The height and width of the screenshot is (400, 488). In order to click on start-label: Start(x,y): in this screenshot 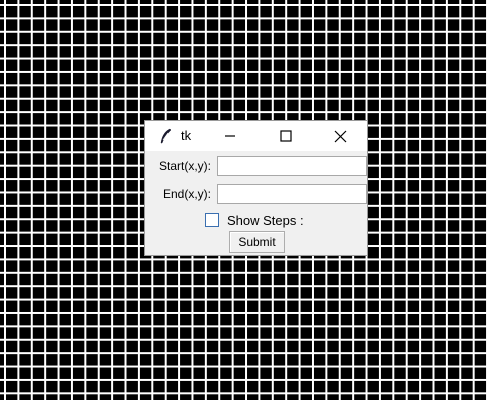, I will do `click(184, 166)`.